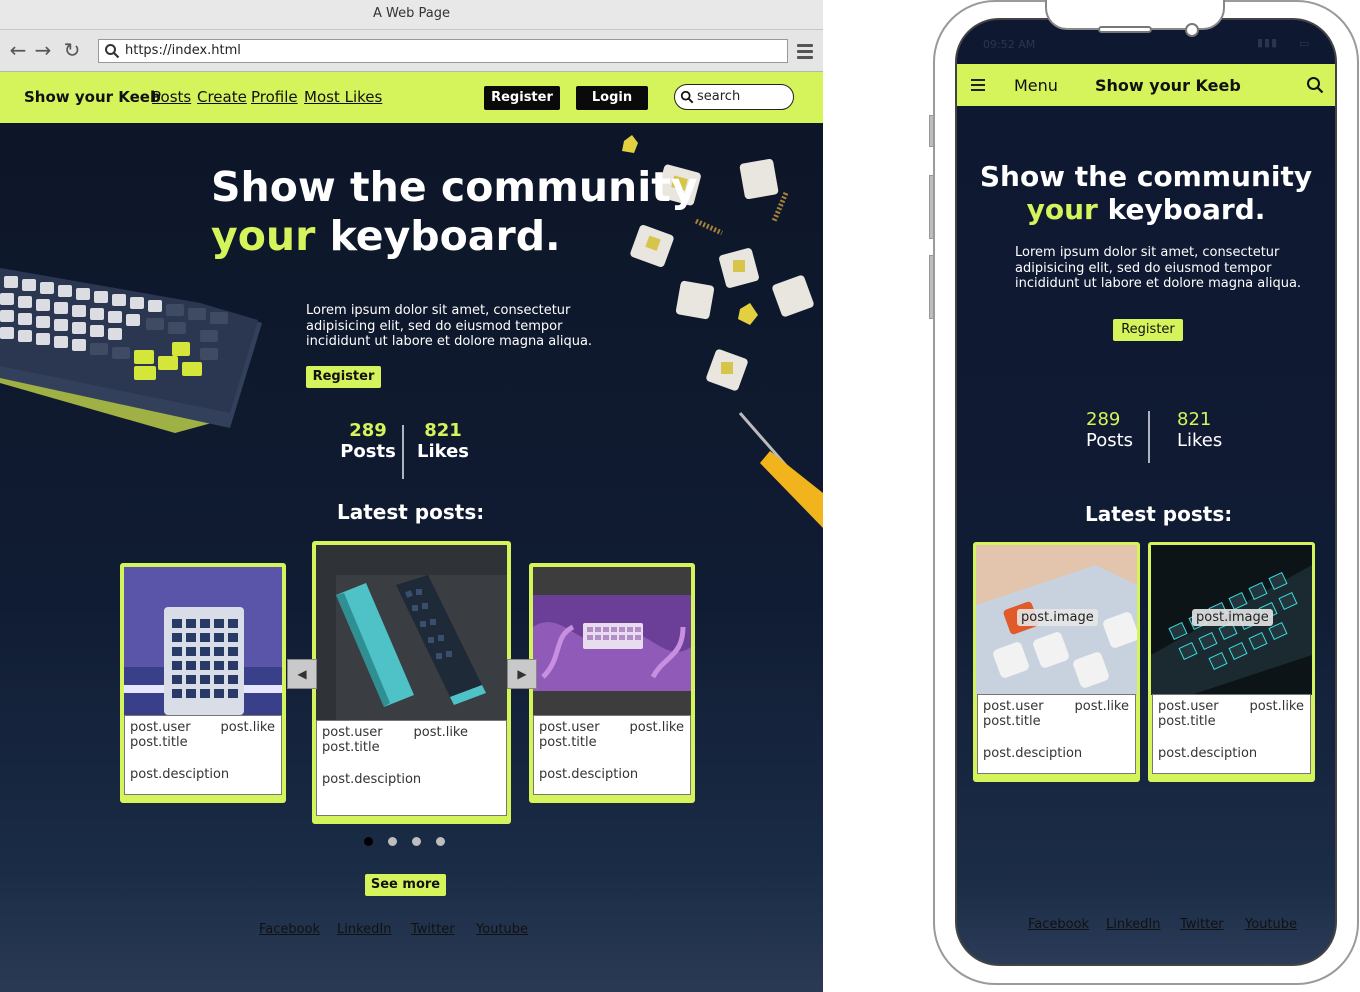 This screenshot has width=1360, height=992. Describe the element at coordinates (1268, 42) in the screenshot. I see `signal-icon: ▮▮▮` at that location.